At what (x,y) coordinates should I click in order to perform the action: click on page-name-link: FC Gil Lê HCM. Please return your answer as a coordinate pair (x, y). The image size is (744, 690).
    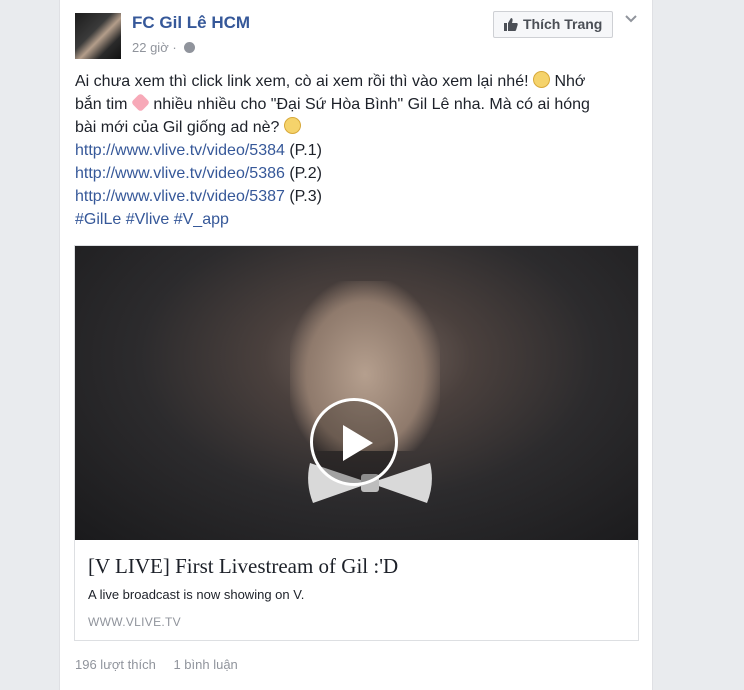
    Looking at the image, I should click on (191, 23).